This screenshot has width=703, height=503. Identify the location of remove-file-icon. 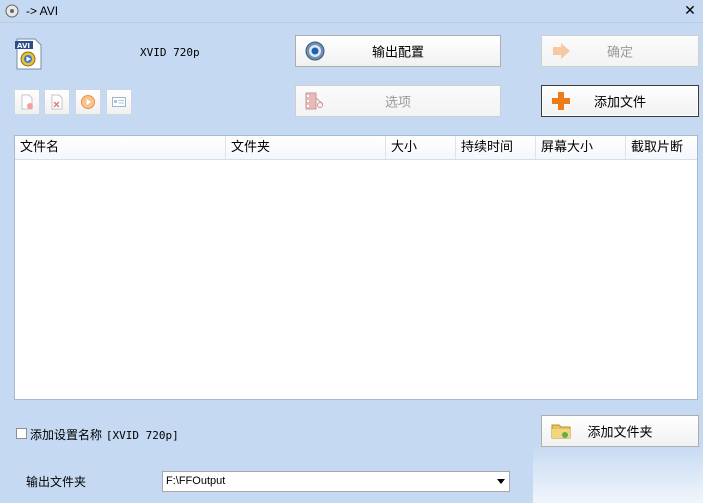
(27, 102).